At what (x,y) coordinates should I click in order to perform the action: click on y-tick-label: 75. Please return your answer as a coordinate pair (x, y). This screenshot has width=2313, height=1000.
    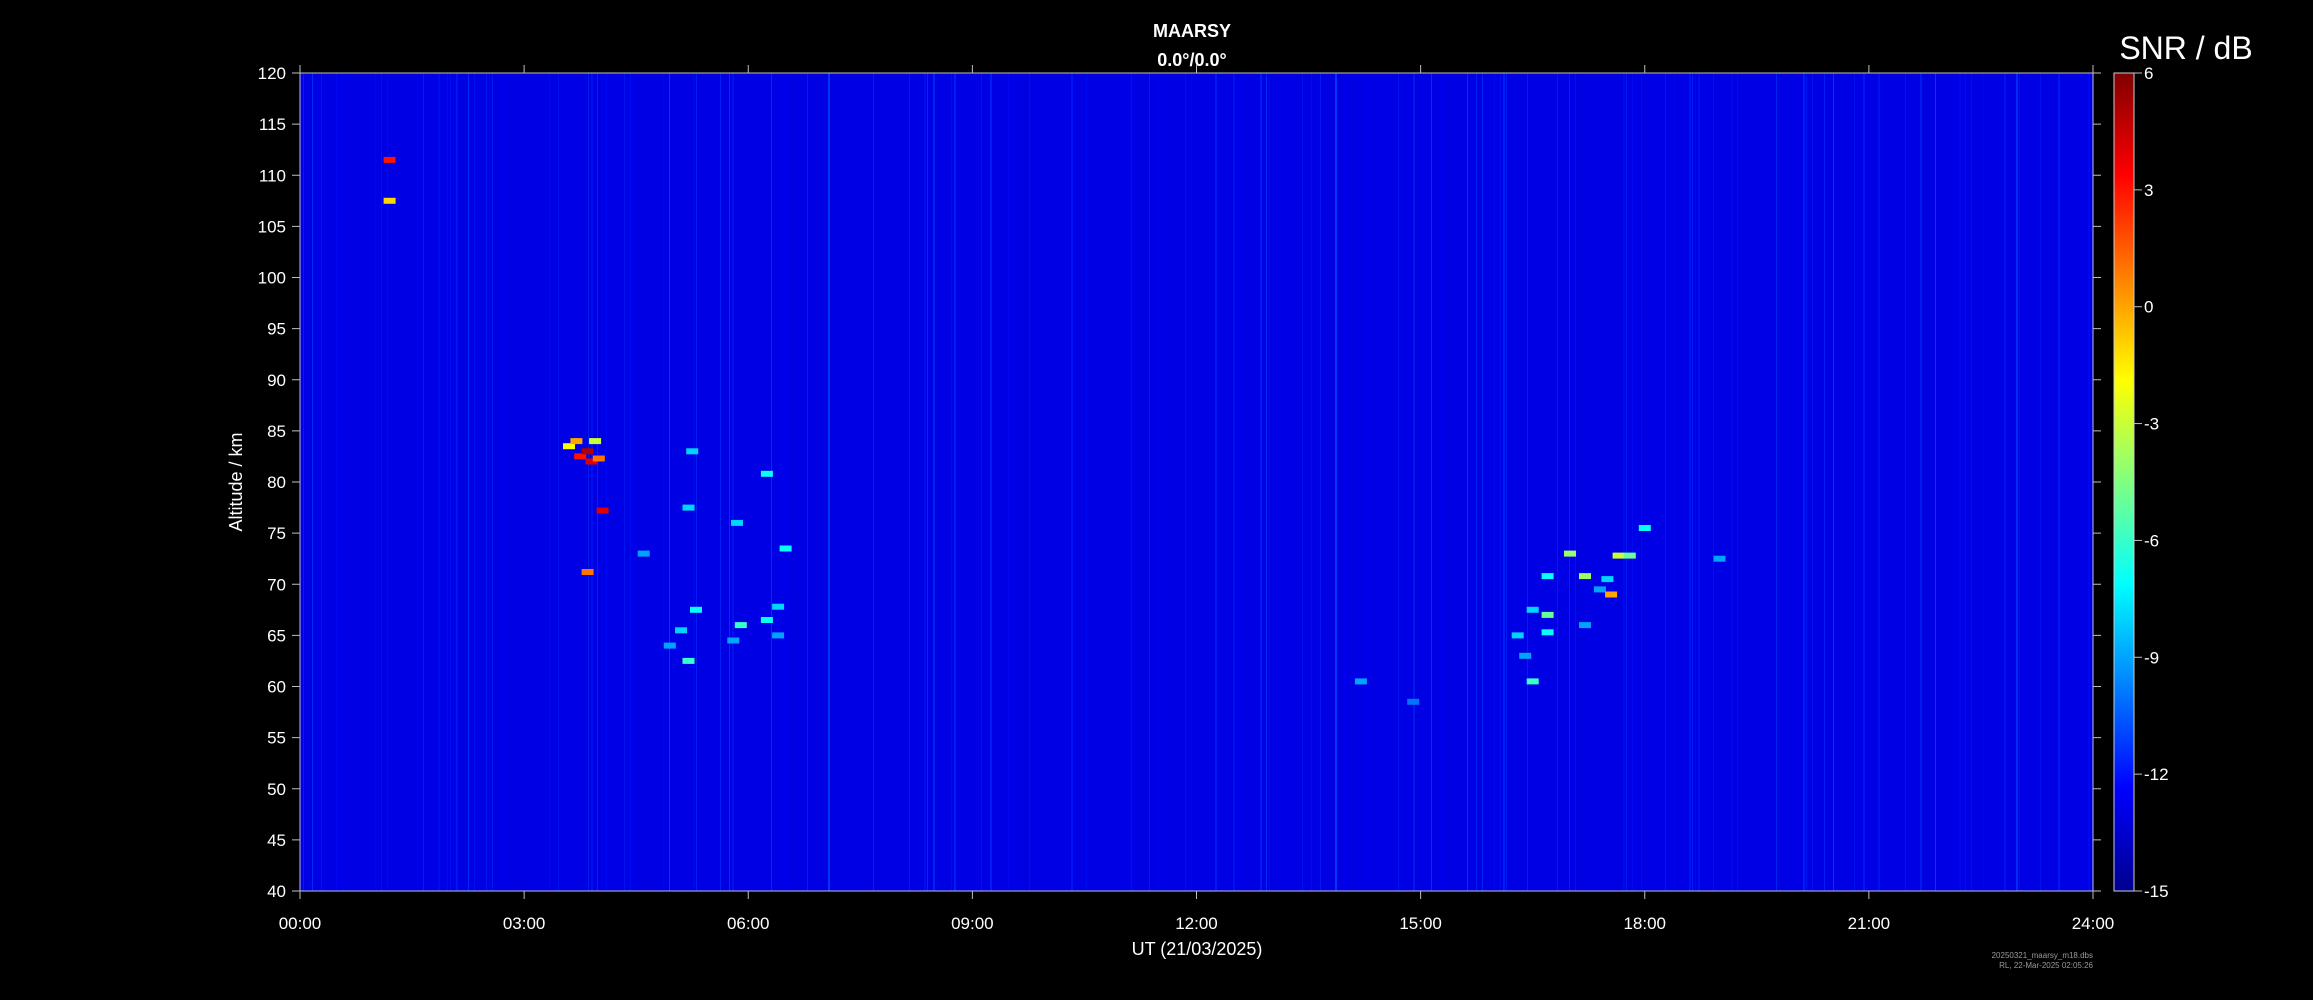
    Looking at the image, I should click on (276, 533).